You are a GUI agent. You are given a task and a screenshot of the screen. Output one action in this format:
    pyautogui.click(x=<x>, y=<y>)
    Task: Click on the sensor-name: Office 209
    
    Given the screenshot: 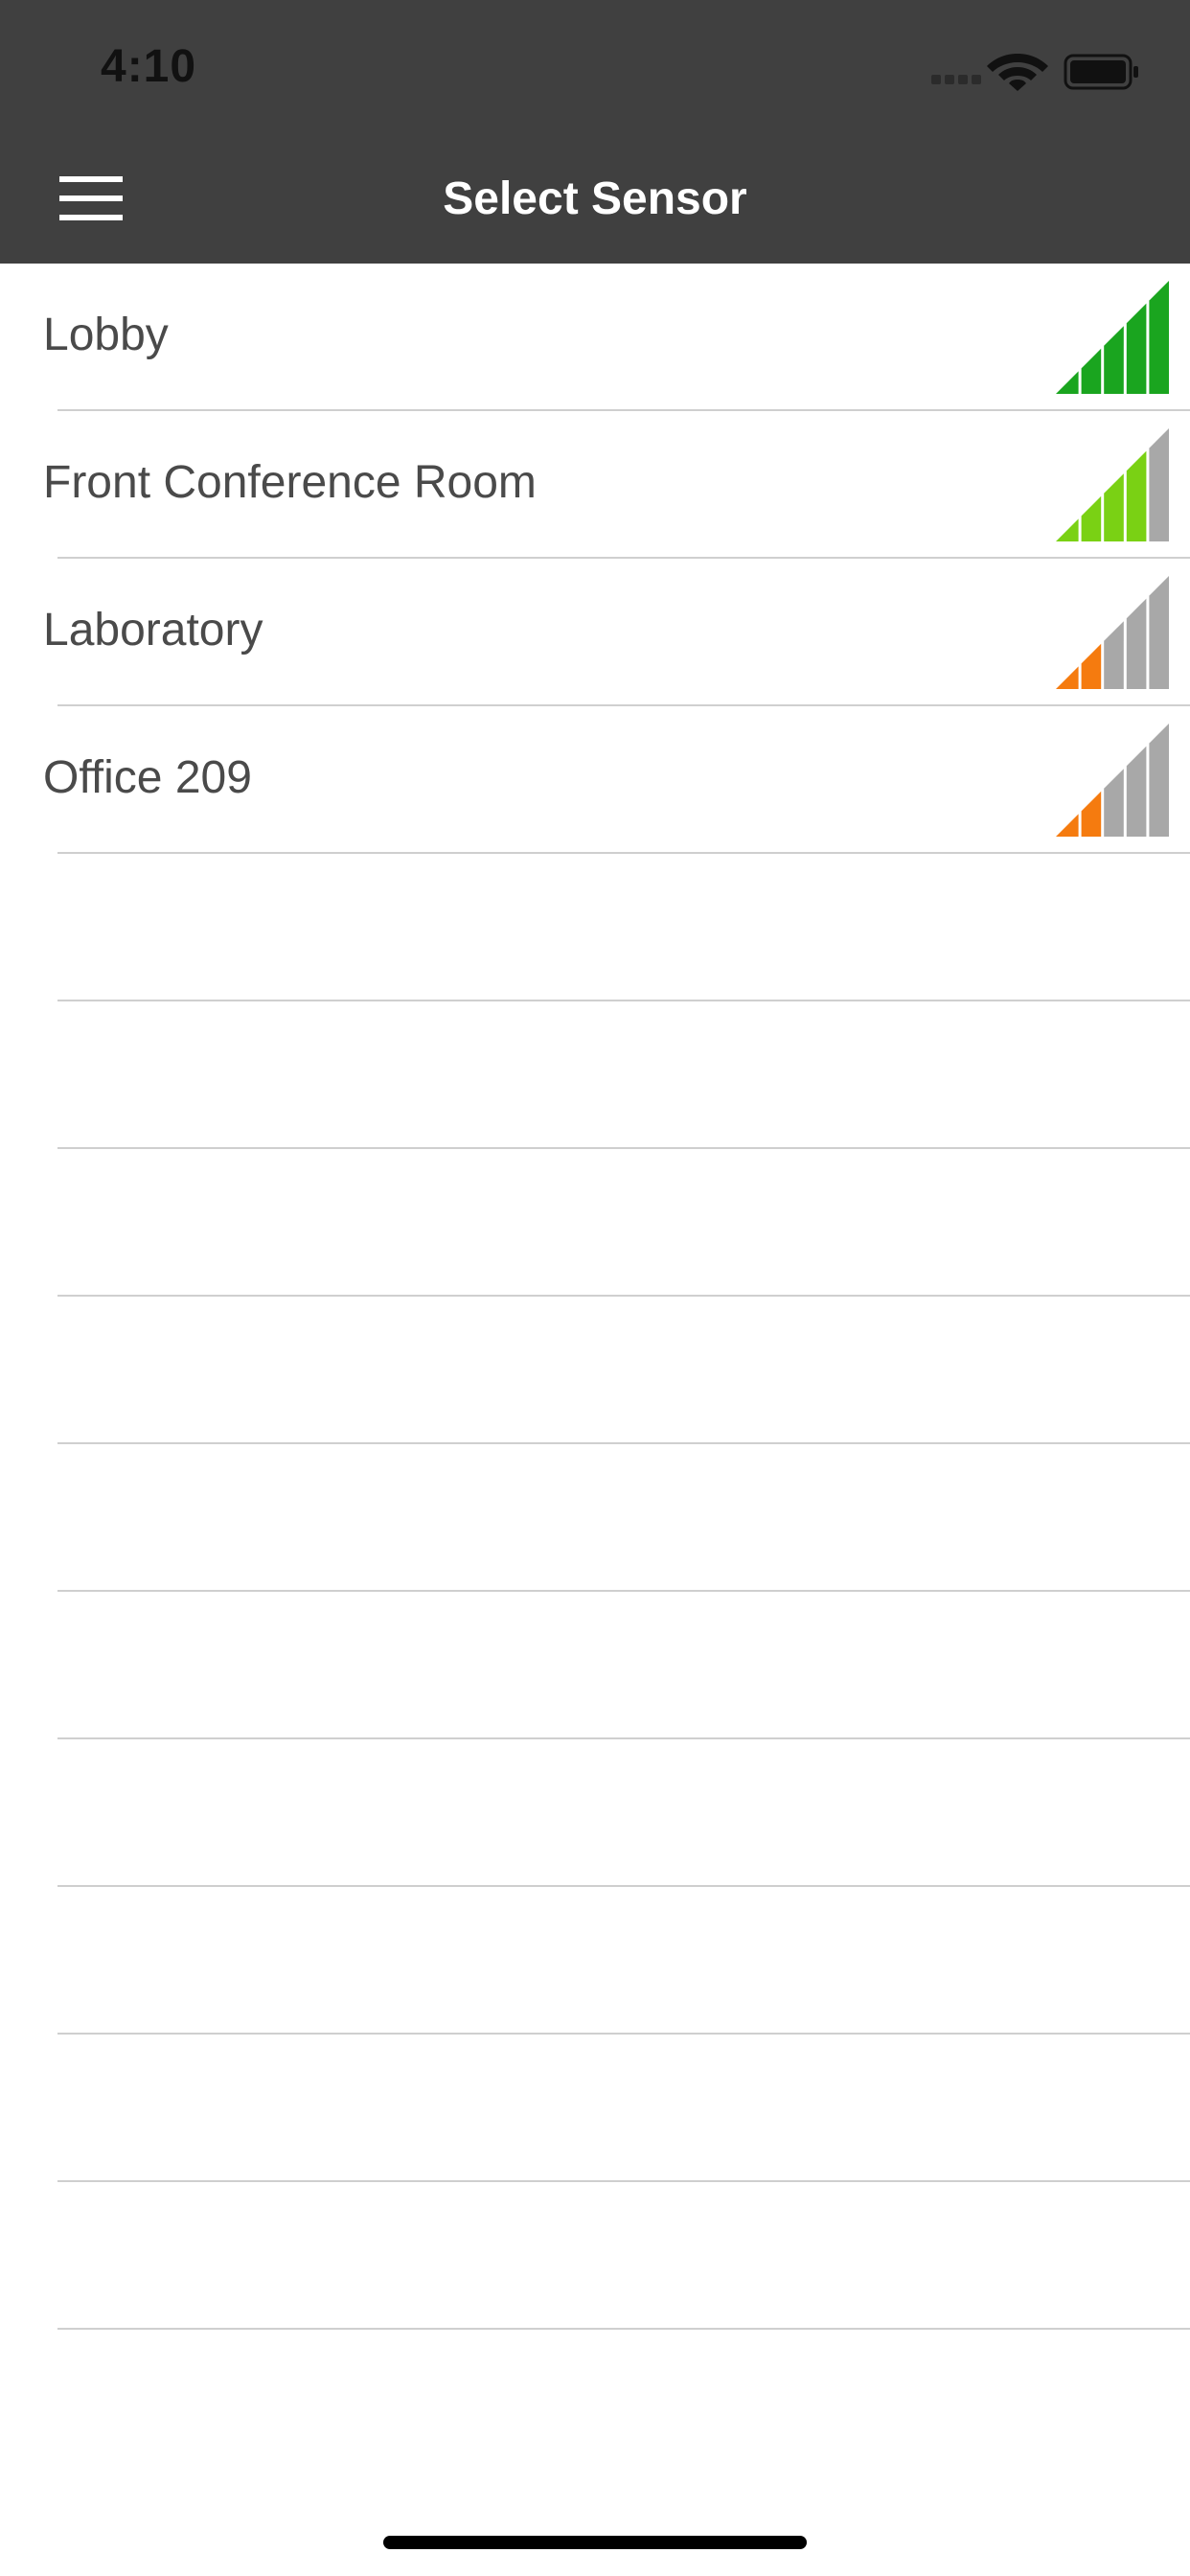 What is the action you would take?
    pyautogui.click(x=148, y=777)
    